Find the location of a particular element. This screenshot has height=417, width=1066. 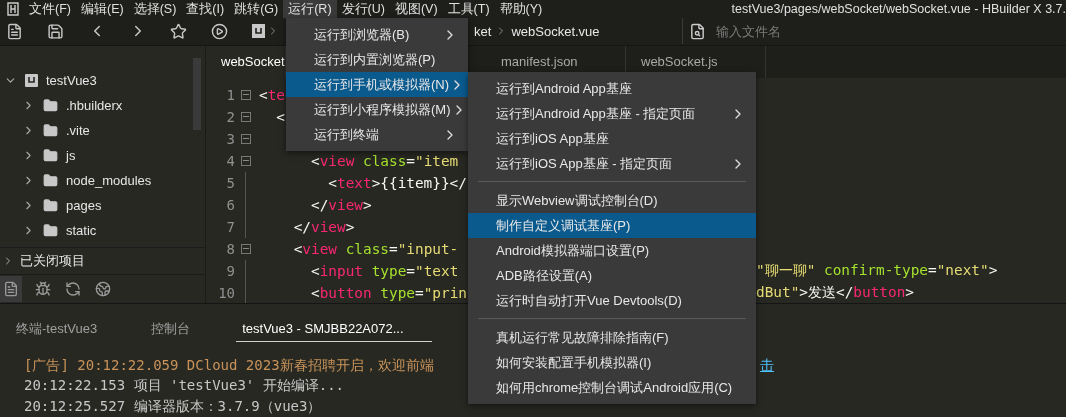

code-text: <input type="text is located at coordinates (384, 270).